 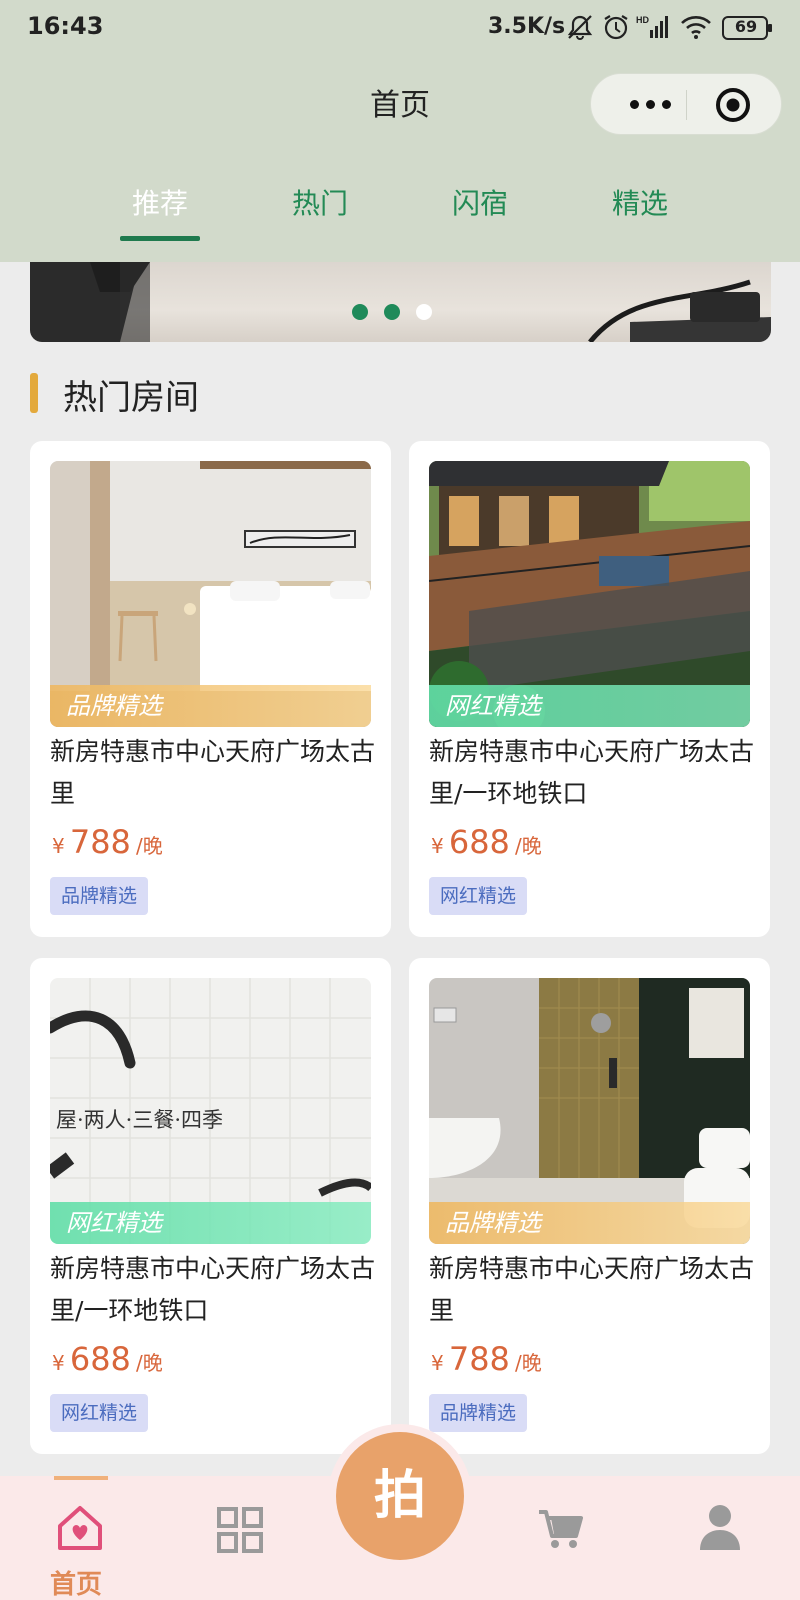 I want to click on banner-carousel, so click(x=400, y=302).